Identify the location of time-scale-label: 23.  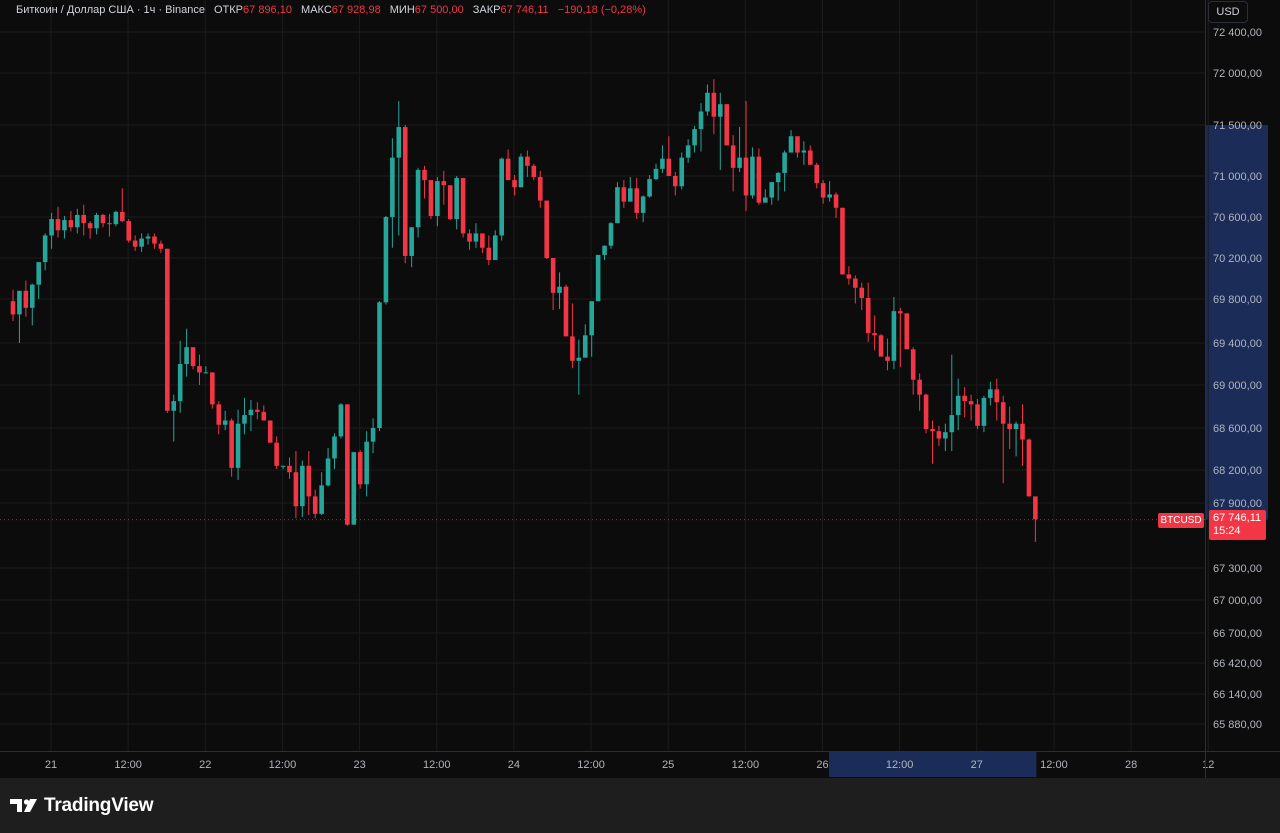
(359, 765).